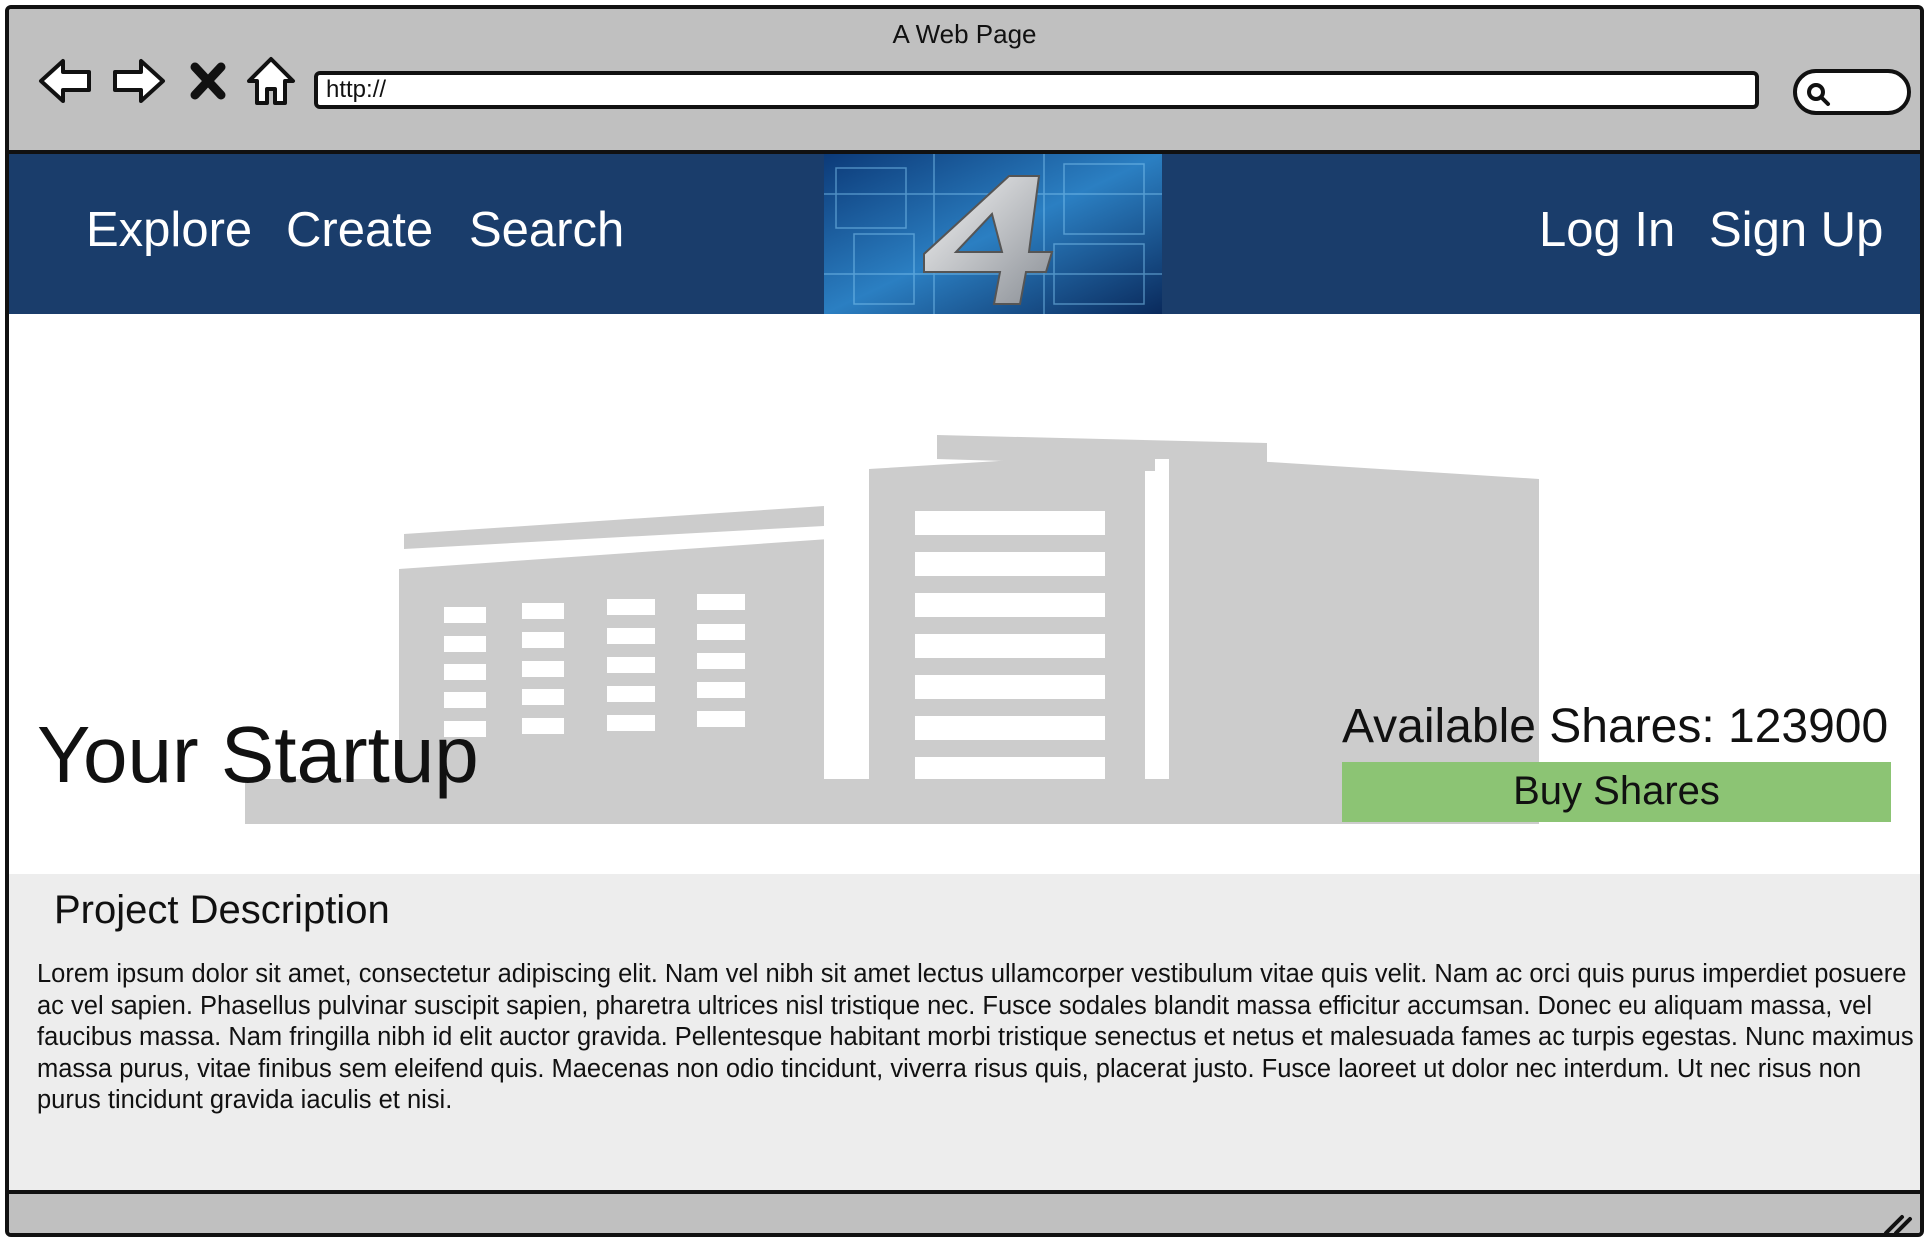  I want to click on back-arrow-icon, so click(65, 81).